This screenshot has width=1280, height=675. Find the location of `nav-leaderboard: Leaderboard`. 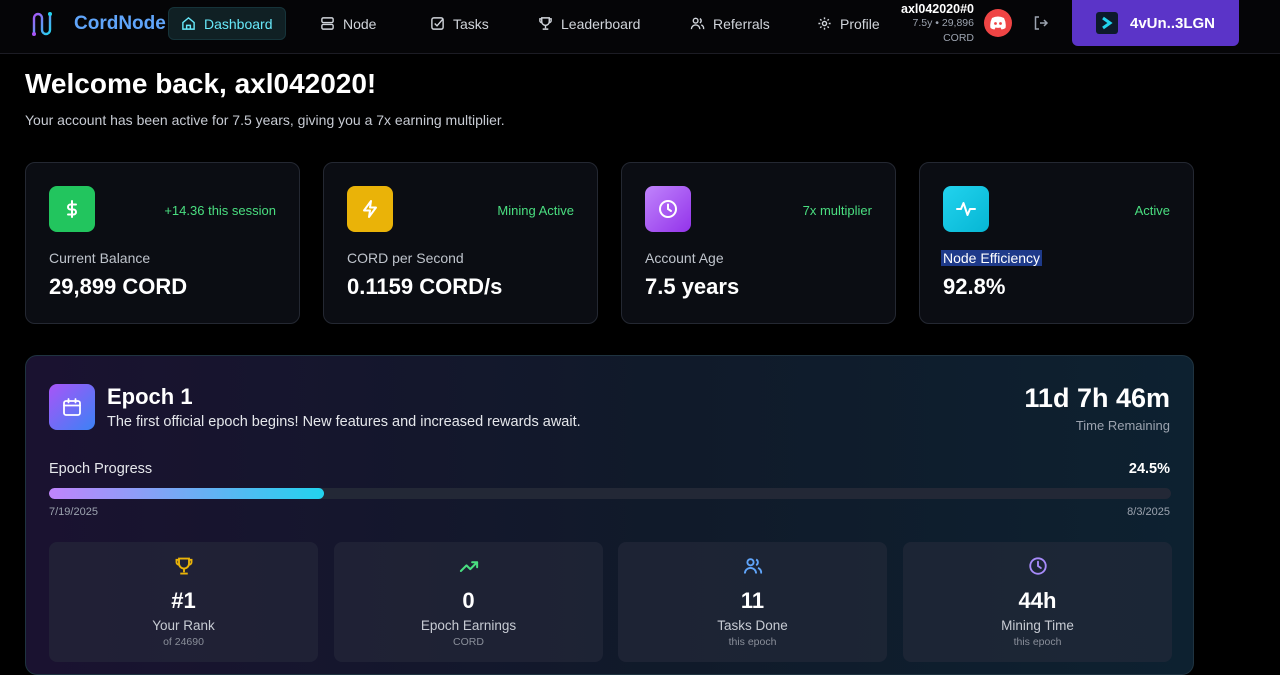

nav-leaderboard: Leaderboard is located at coordinates (589, 23).